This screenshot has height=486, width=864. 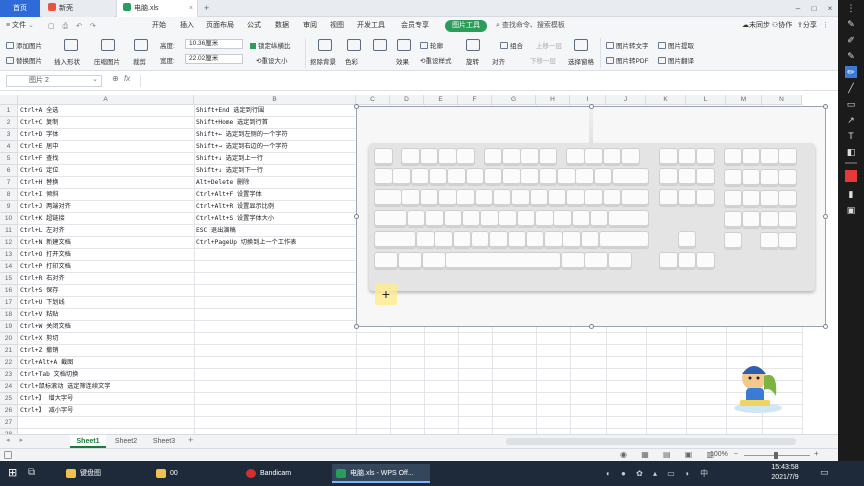 What do you see at coordinates (275, 171) in the screenshot?
I see `cell: Shift+↓ 选定到下一行` at bounding box center [275, 171].